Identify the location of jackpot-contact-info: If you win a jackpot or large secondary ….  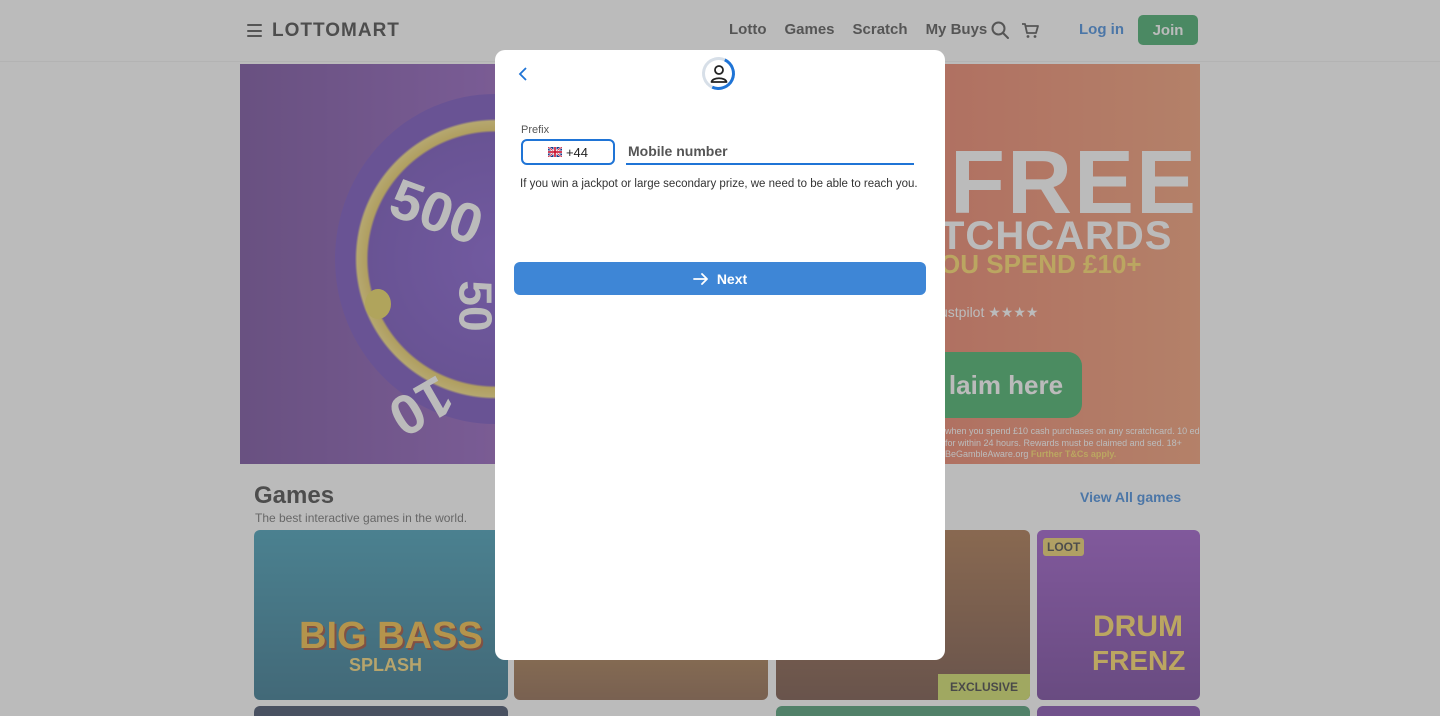
(719, 184).